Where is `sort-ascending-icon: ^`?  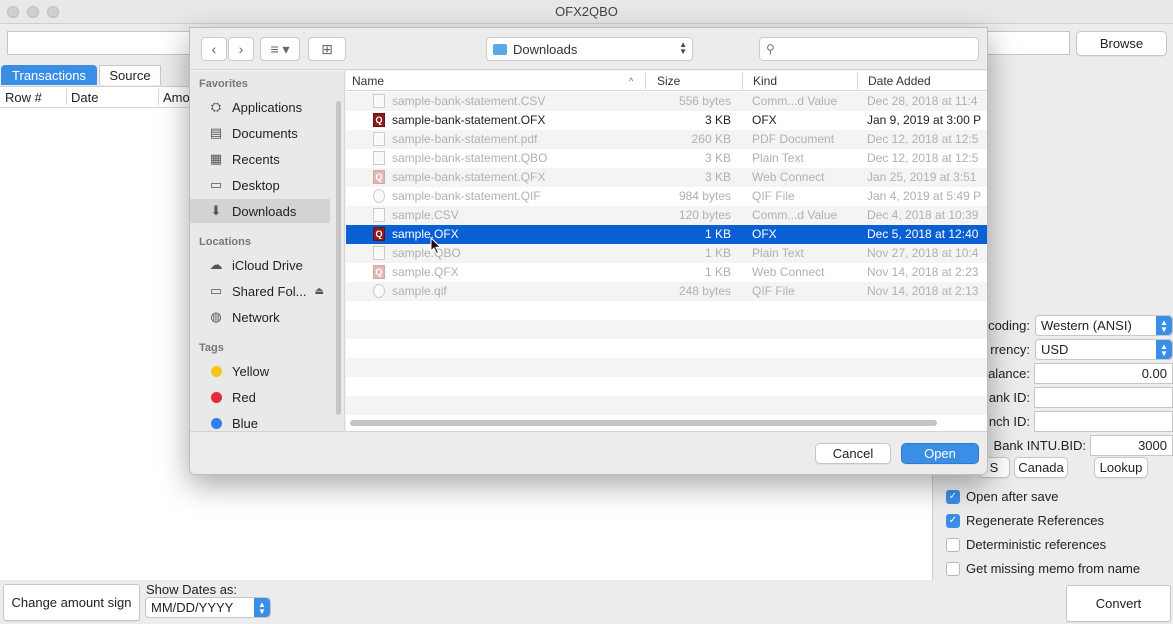 sort-ascending-icon: ^ is located at coordinates (631, 81).